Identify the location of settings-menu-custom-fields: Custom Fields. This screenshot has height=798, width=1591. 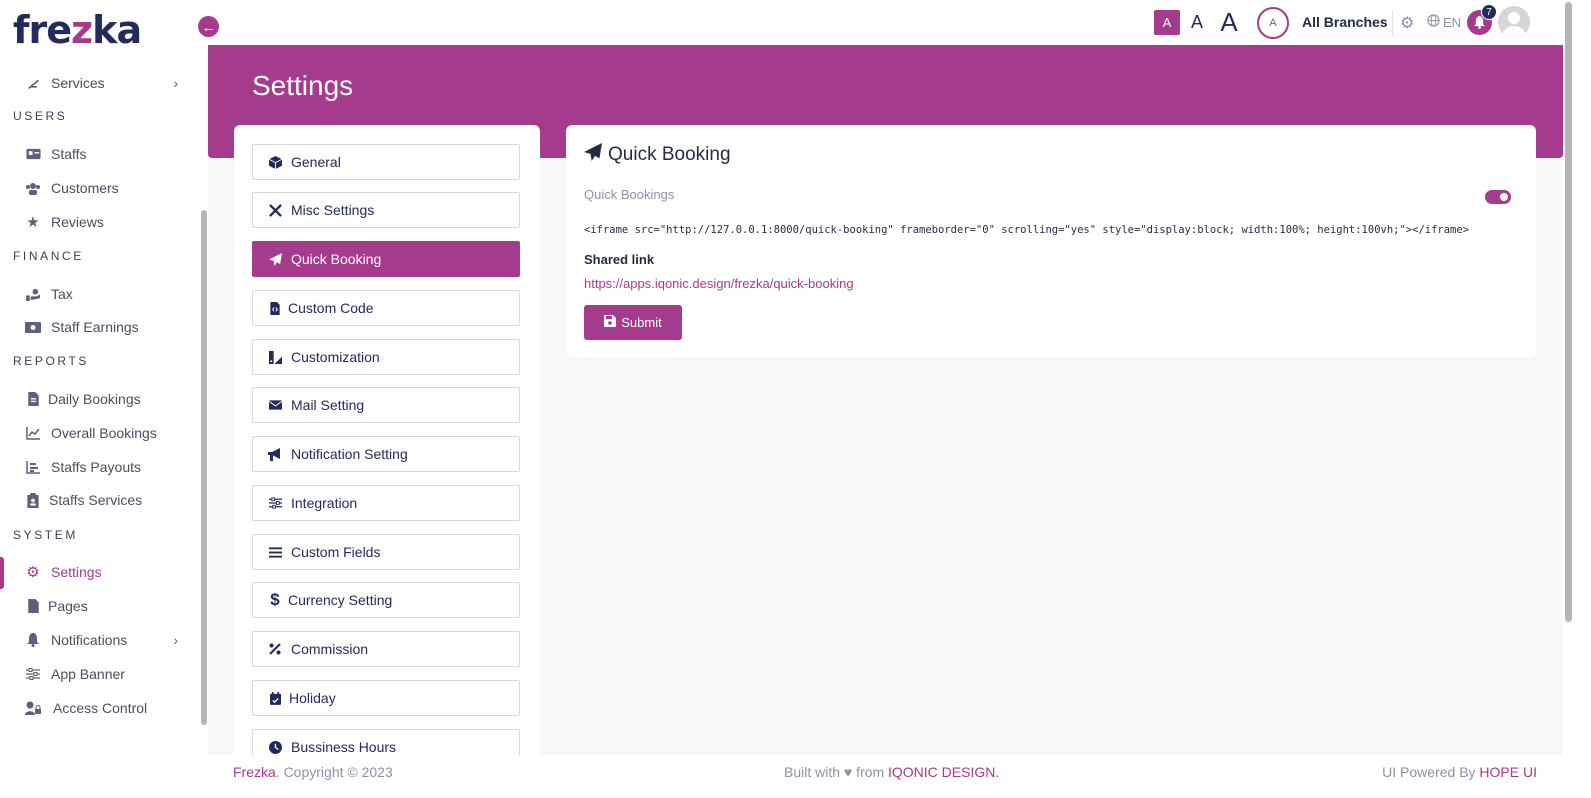
(386, 552).